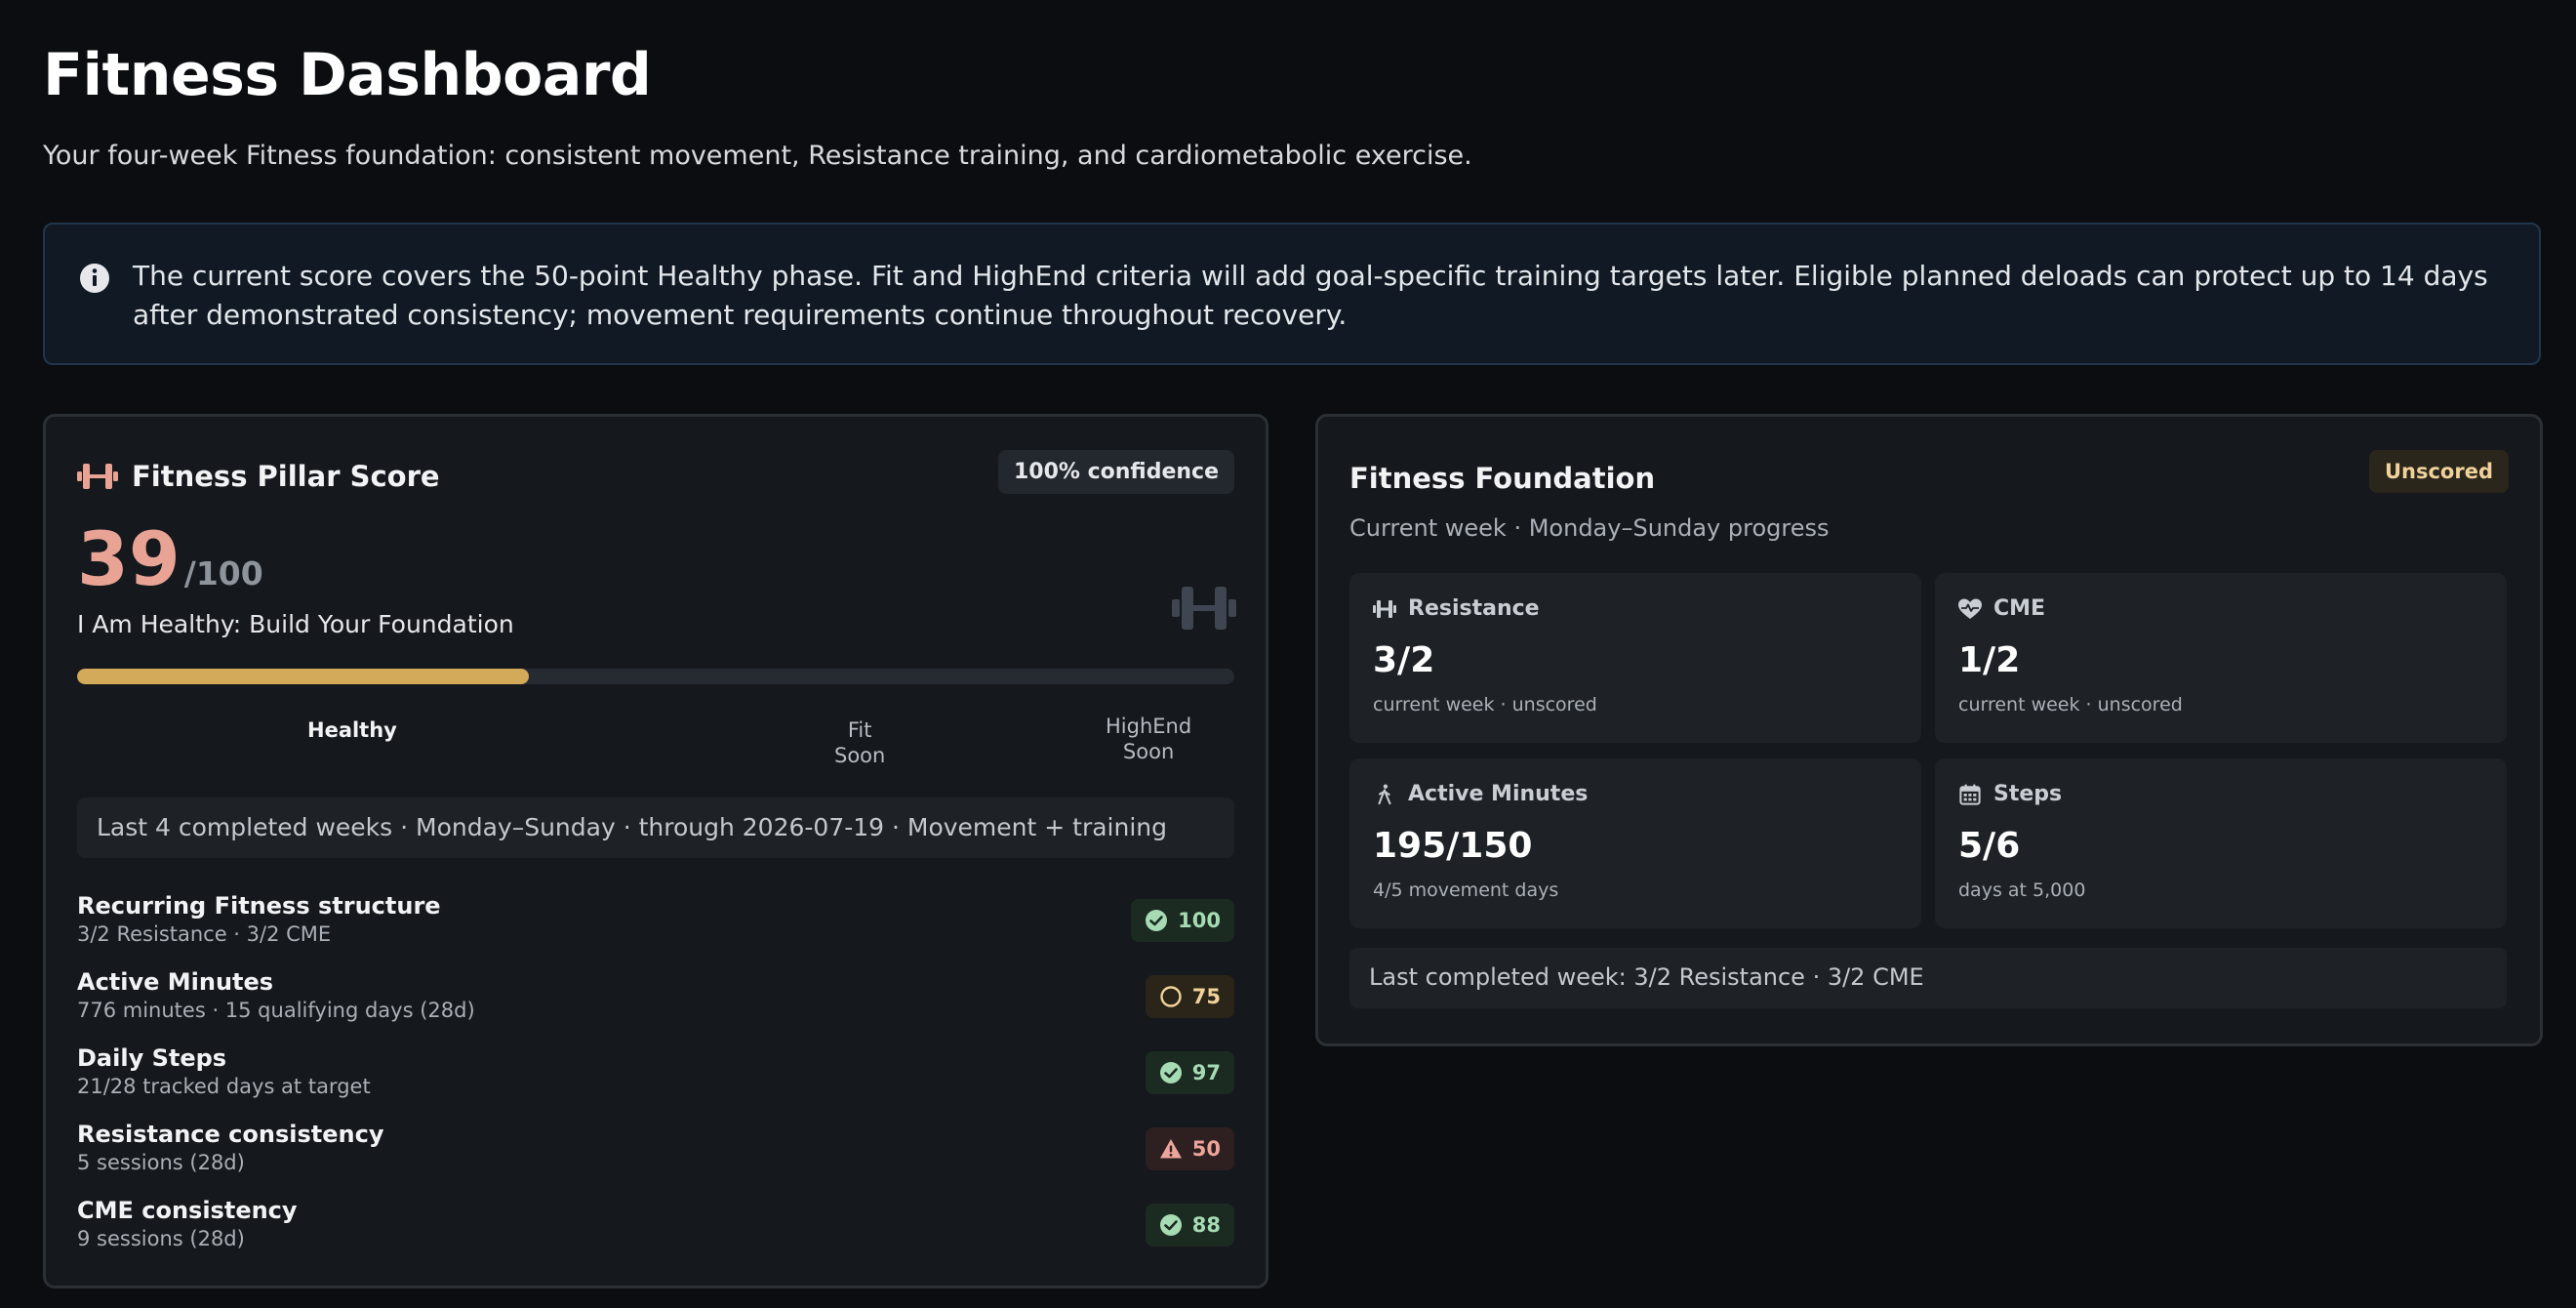 The width and height of the screenshot is (2576, 1308). I want to click on tile-label: Active Minutes, so click(1498, 794).